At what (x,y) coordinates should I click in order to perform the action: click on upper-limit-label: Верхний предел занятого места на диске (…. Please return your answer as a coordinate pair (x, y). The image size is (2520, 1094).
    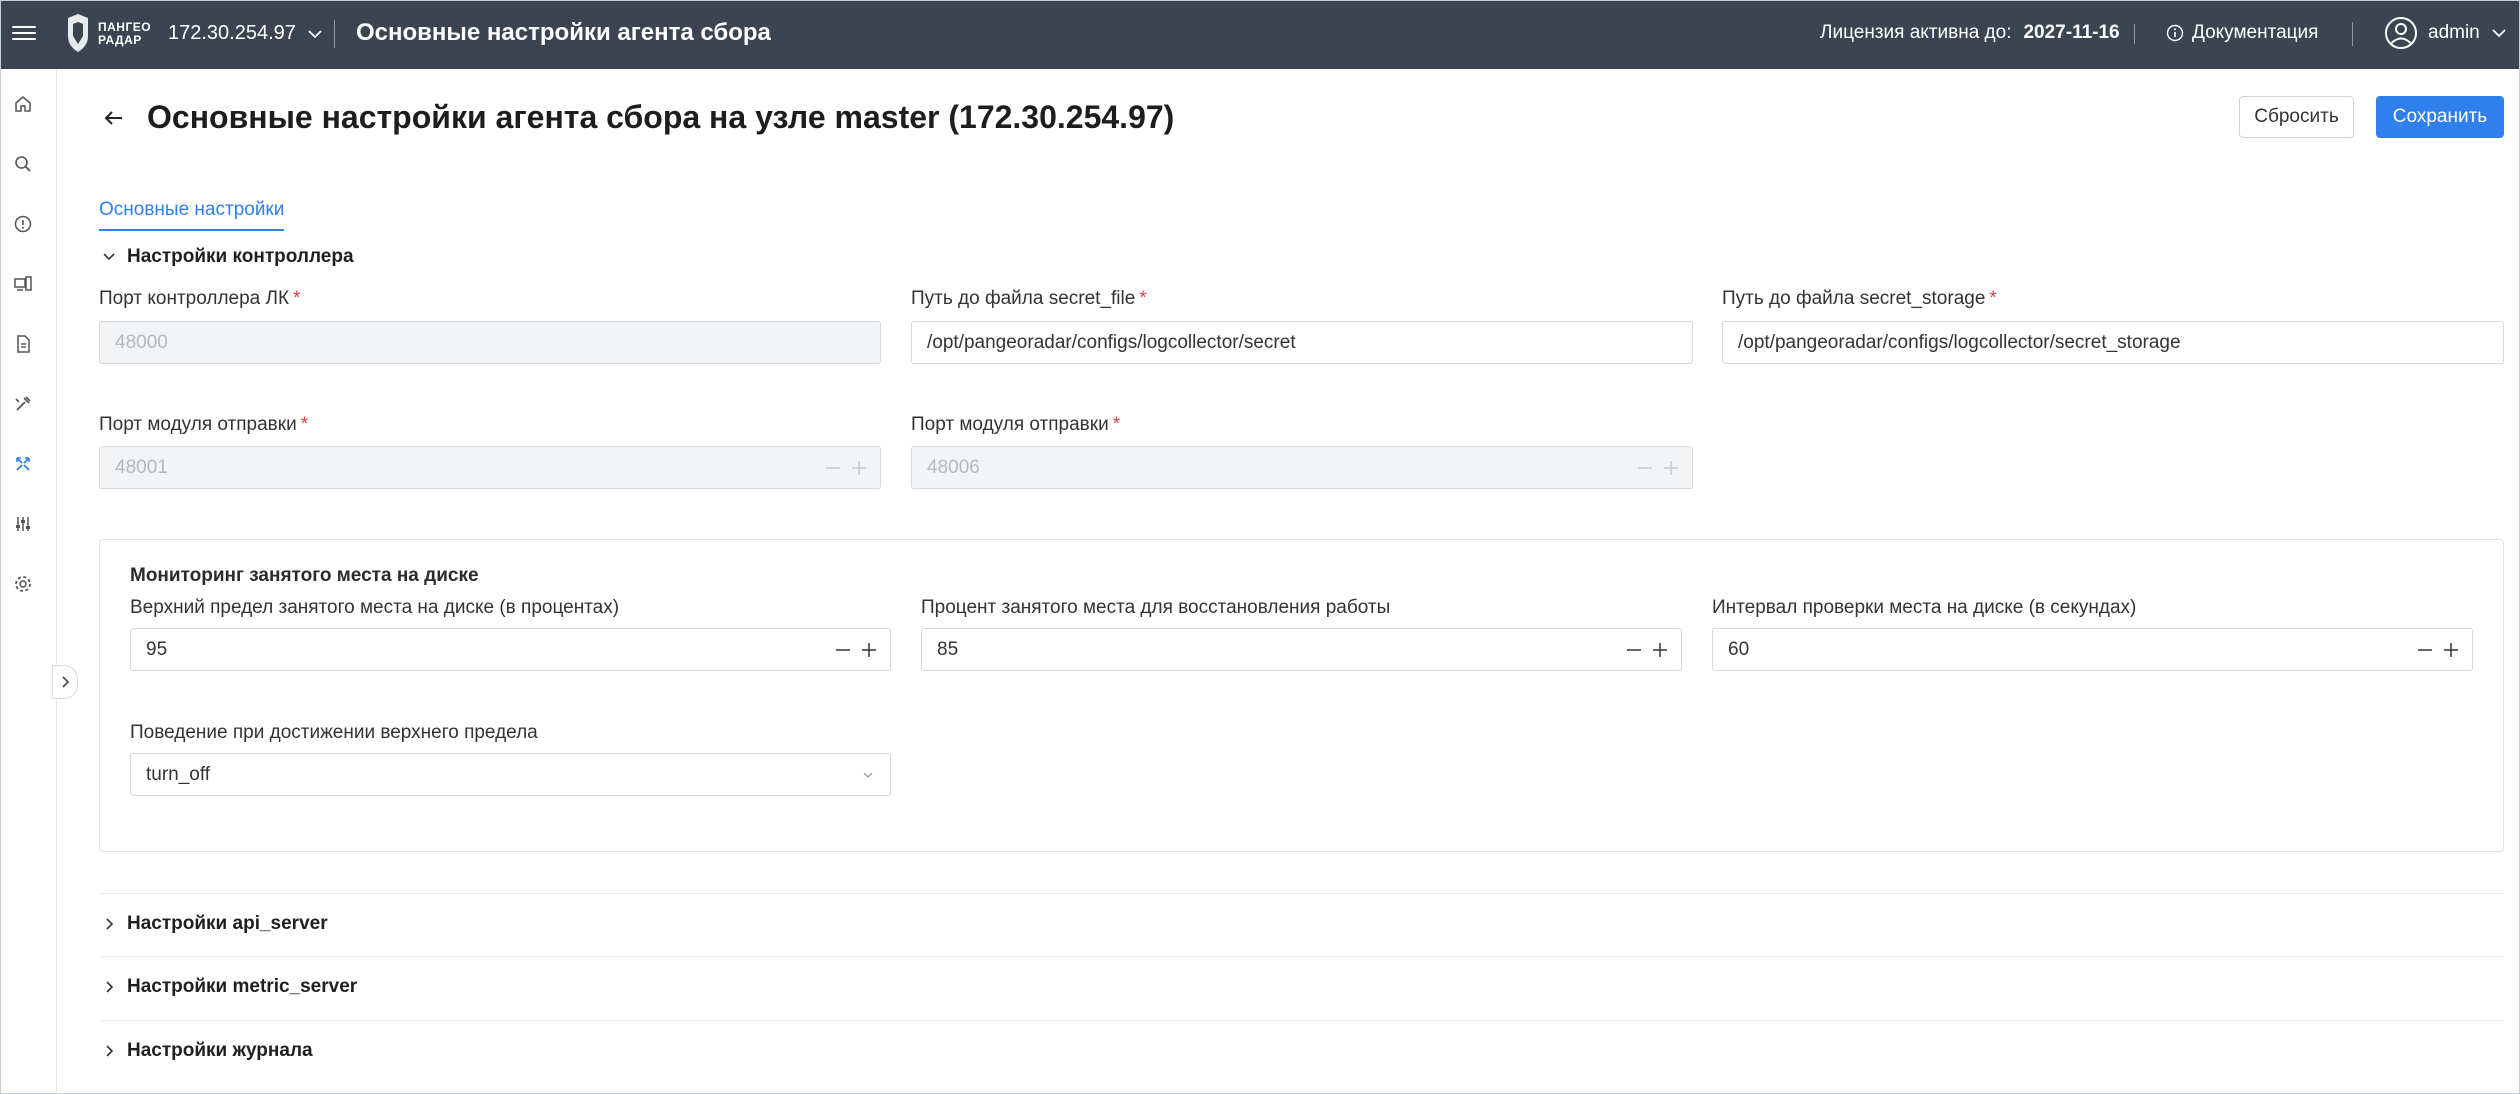
    Looking at the image, I should click on (375, 607).